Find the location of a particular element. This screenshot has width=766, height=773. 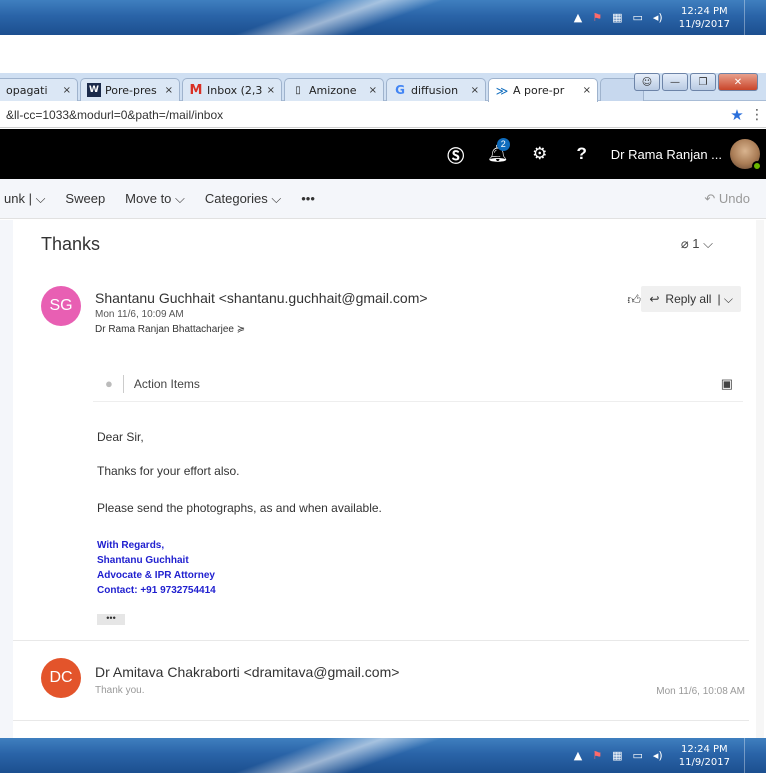

clock-date: 11/9/2017 is located at coordinates (704, 762).